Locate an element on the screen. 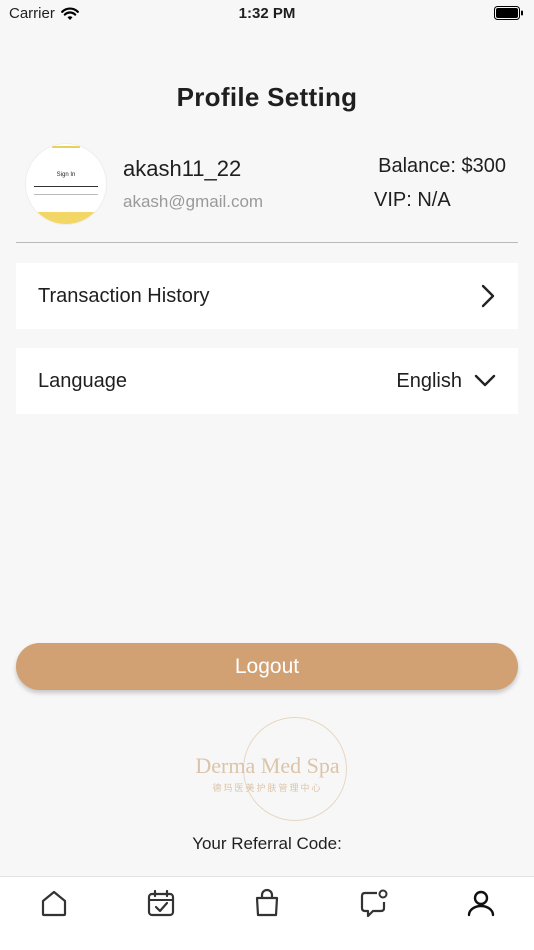 Image resolution: width=534 pixels, height=950 pixels. avatar: Sign In is located at coordinates (66, 184).